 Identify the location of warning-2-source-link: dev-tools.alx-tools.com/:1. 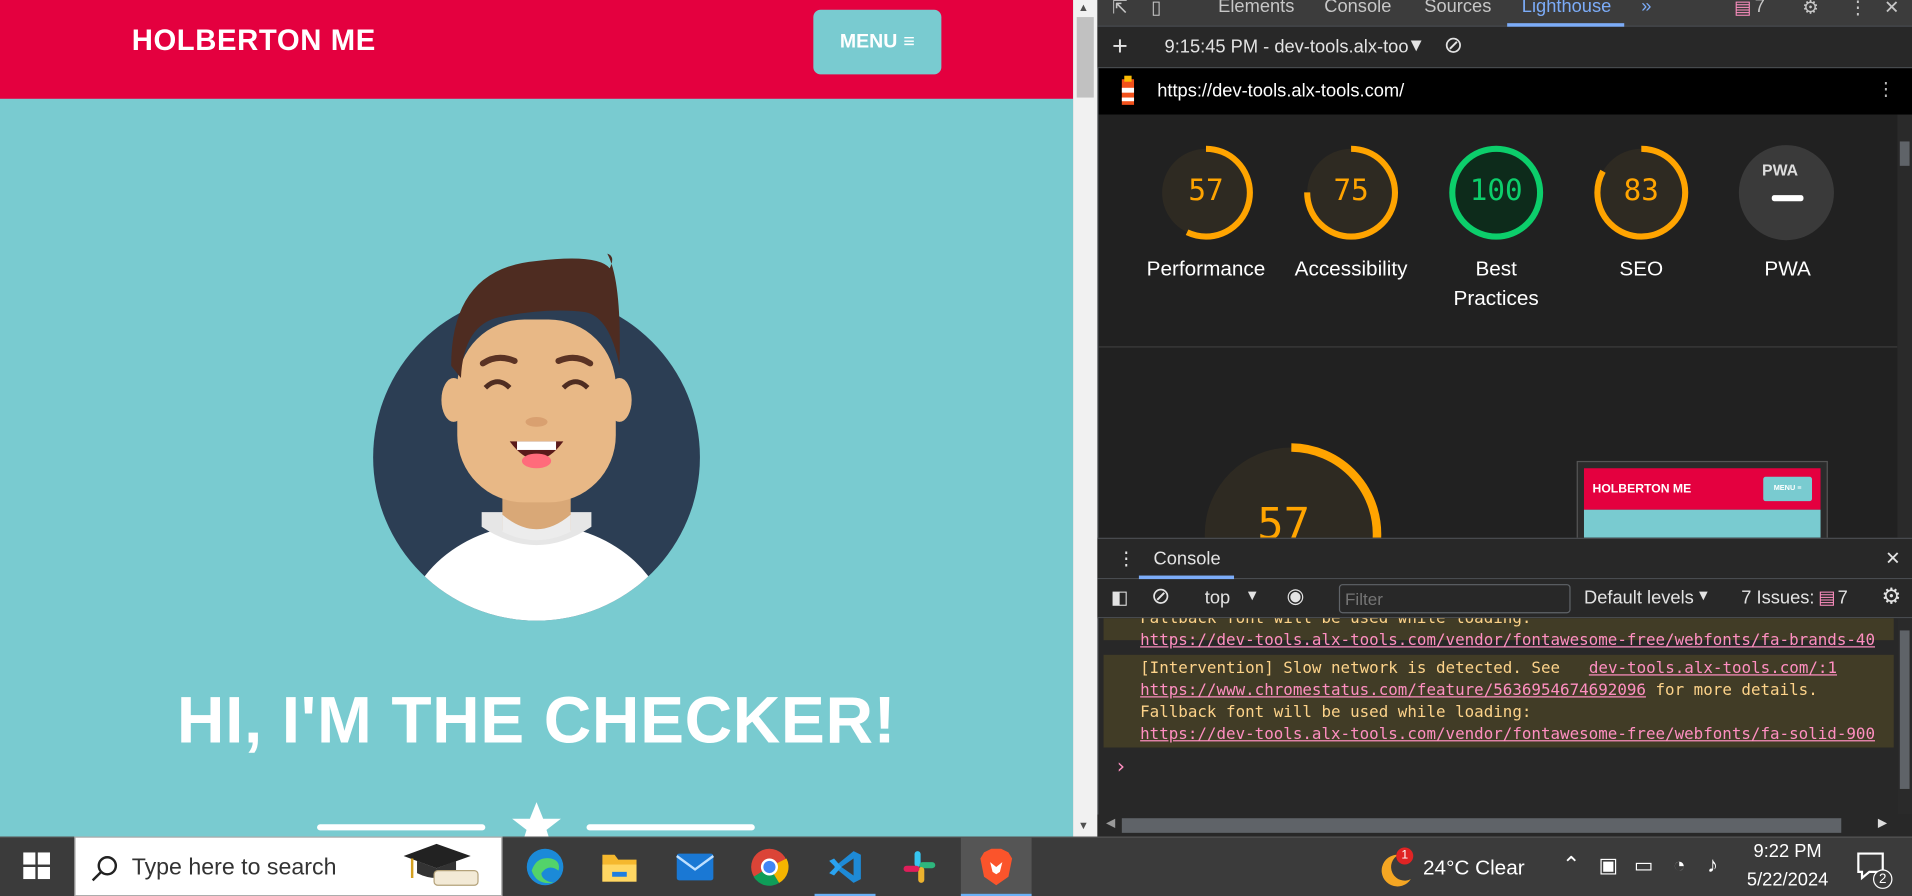
(1713, 669).